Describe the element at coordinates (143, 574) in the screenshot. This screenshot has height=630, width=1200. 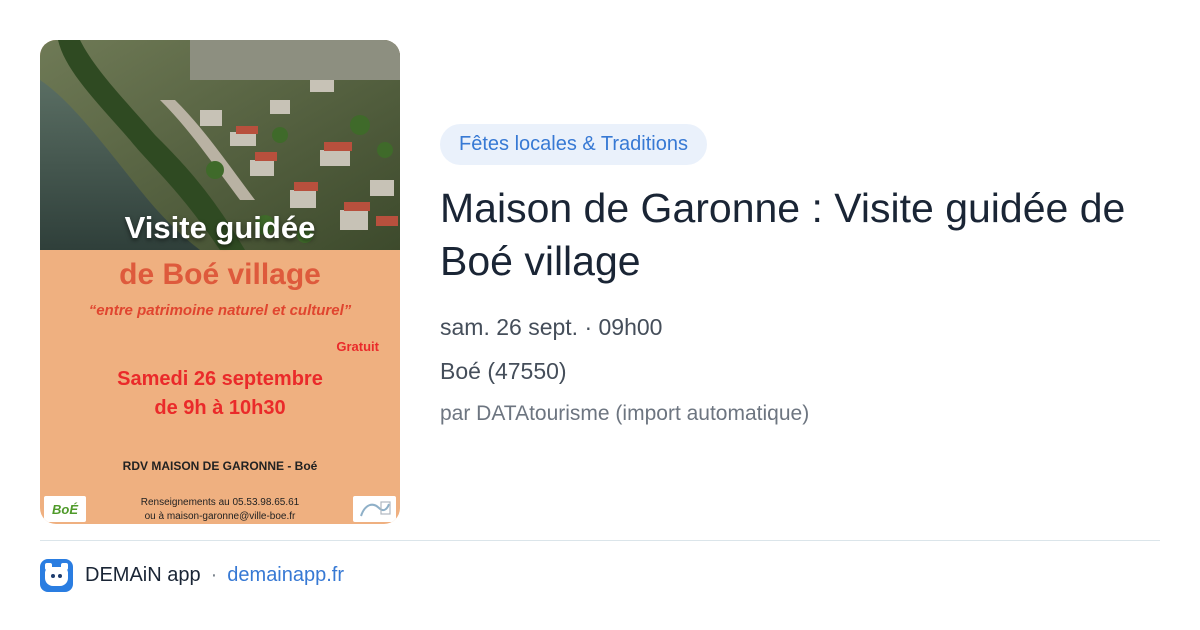
I see `app-name: DEMAiN app` at that location.